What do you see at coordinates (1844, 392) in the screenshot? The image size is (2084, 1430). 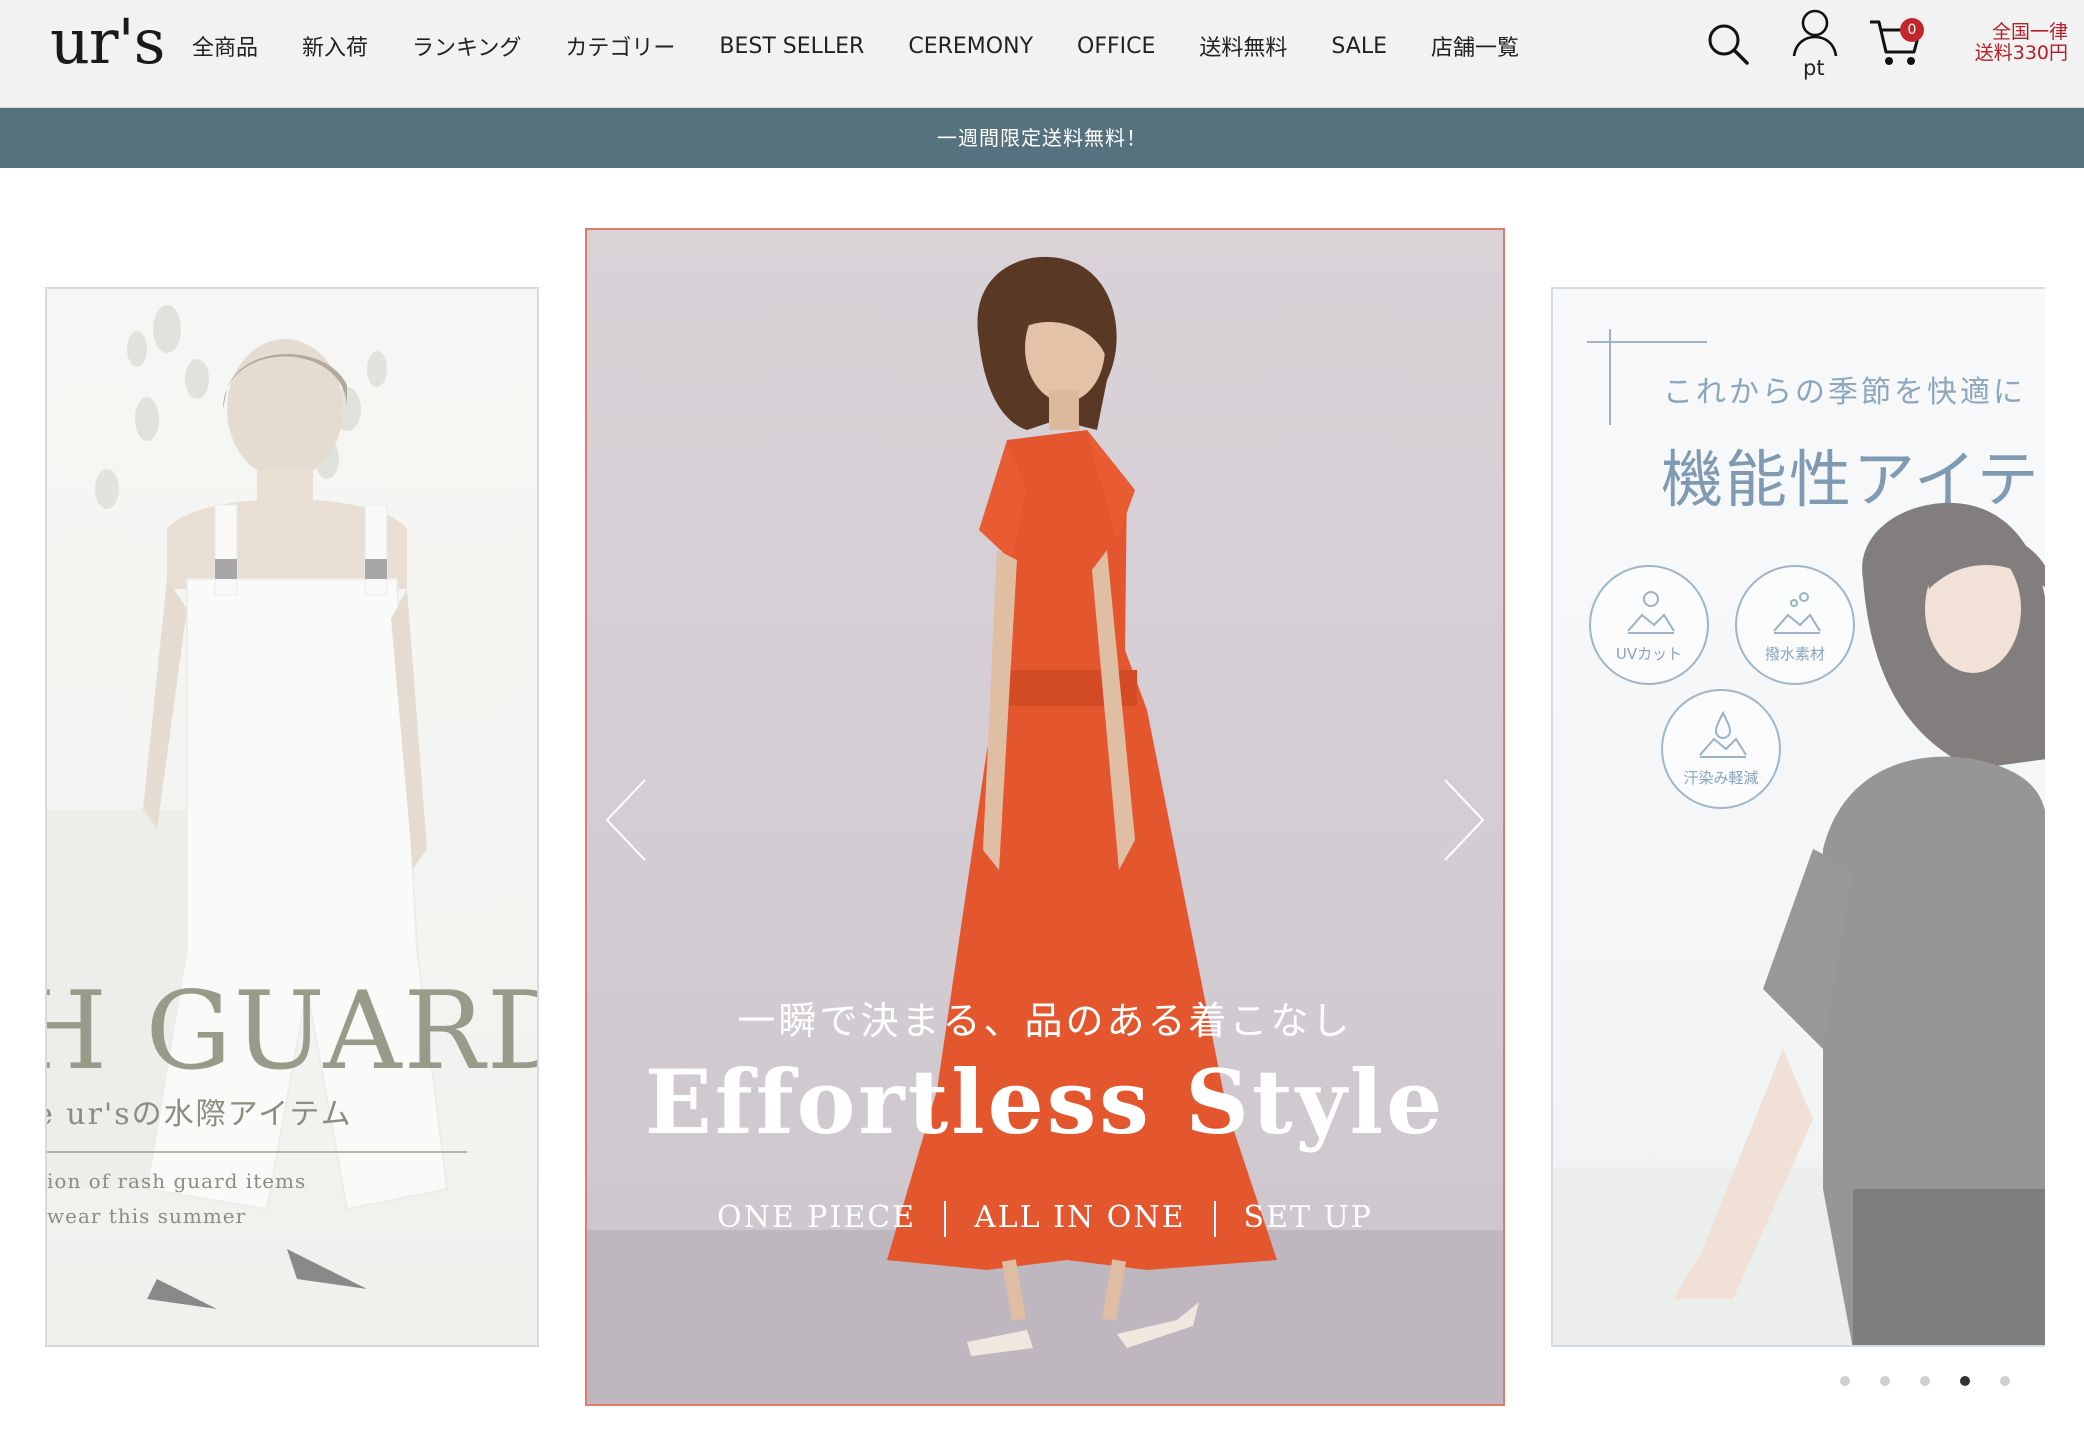 I see `slide-next-lead: これからの季節を快適に` at bounding box center [1844, 392].